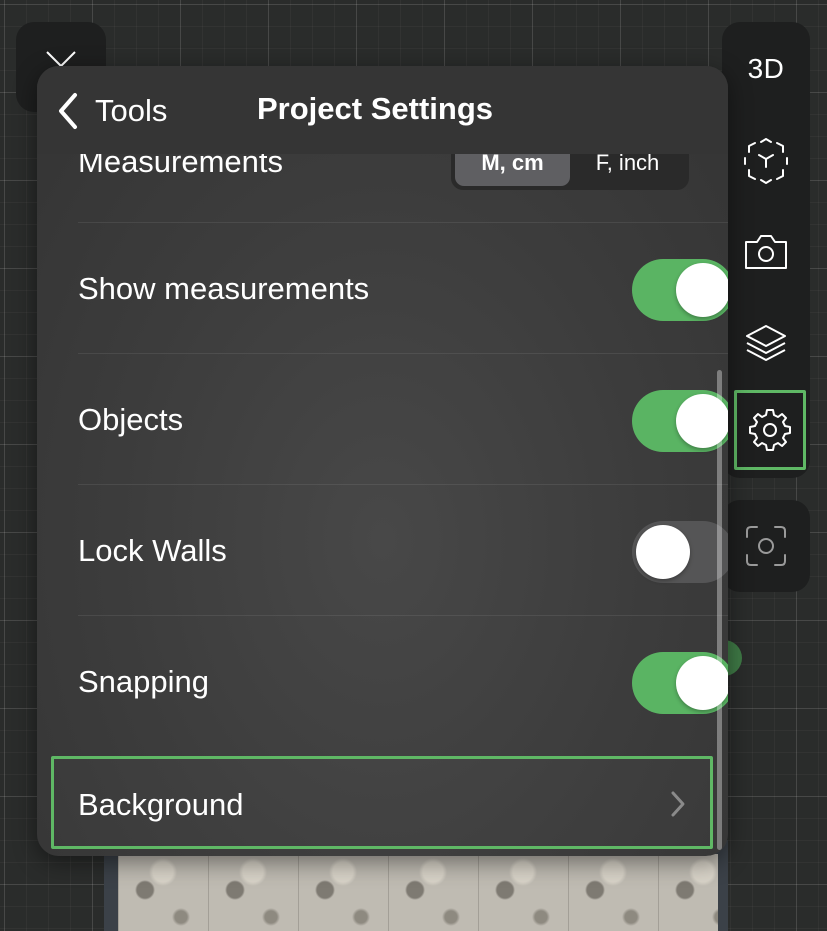  Describe the element at coordinates (224, 288) in the screenshot. I see `show-measurements-label: Show measurements` at that location.